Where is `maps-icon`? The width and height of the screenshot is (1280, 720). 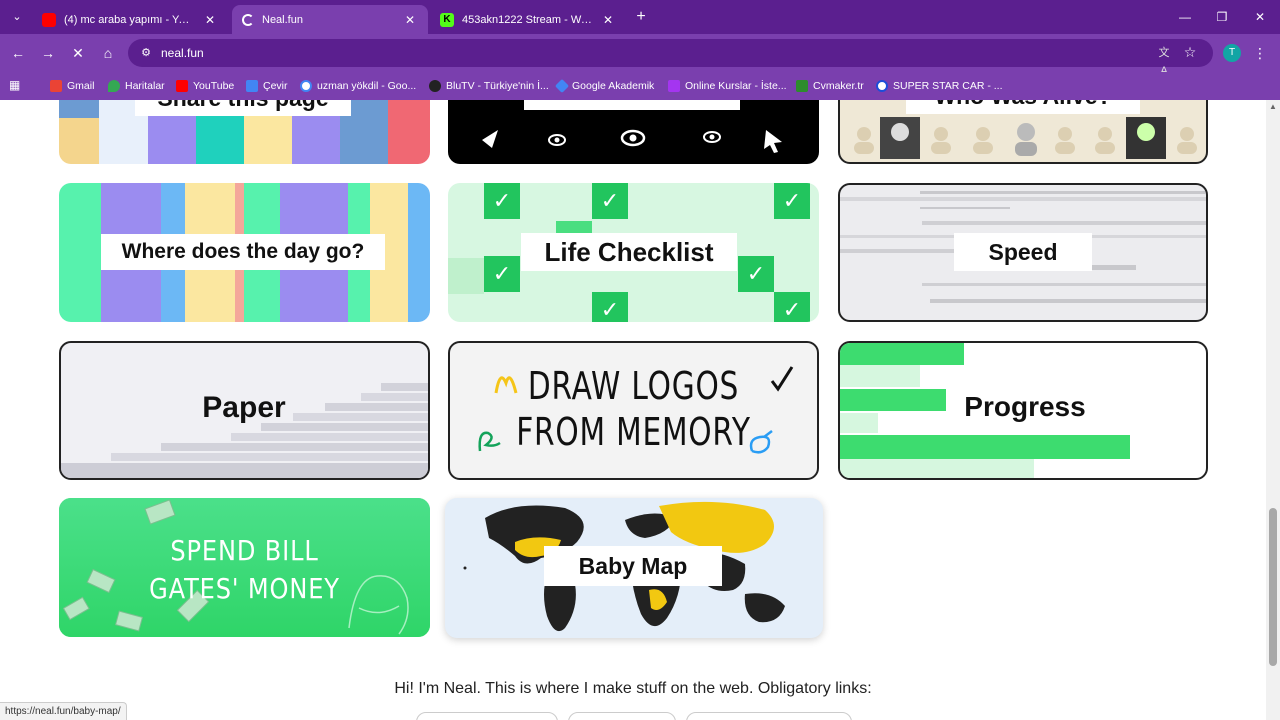 maps-icon is located at coordinates (114, 86).